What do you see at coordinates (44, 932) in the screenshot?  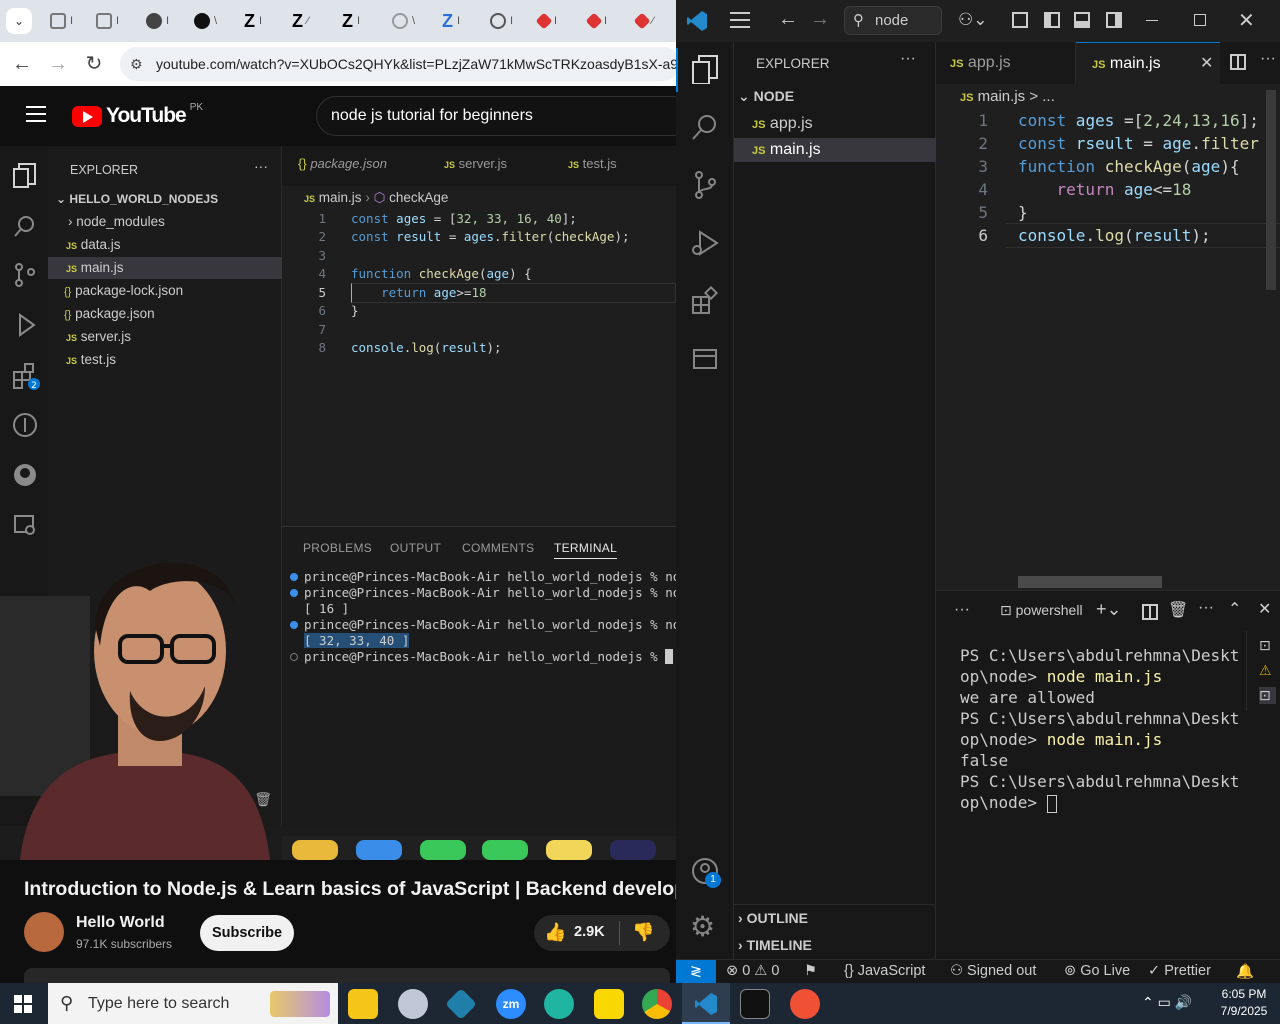 I see `channel-avatar` at bounding box center [44, 932].